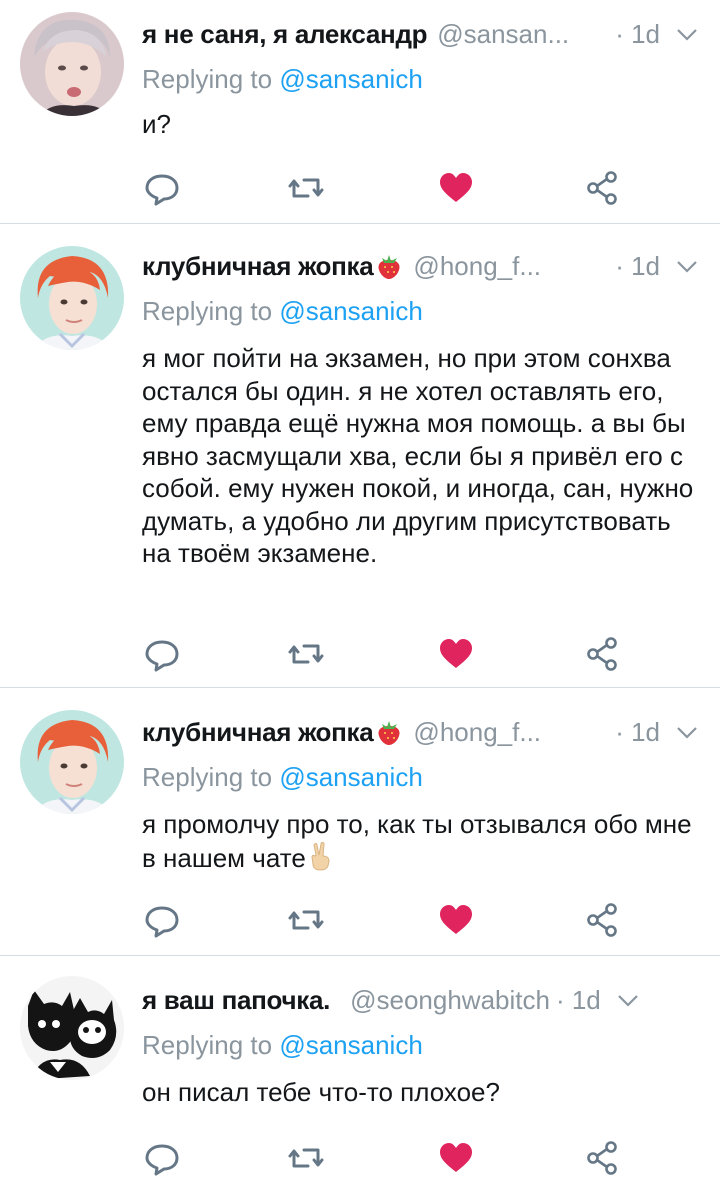 This screenshot has width=720, height=1186. Describe the element at coordinates (450, 1000) in the screenshot. I see `user-handle: @seonghwabitch` at that location.